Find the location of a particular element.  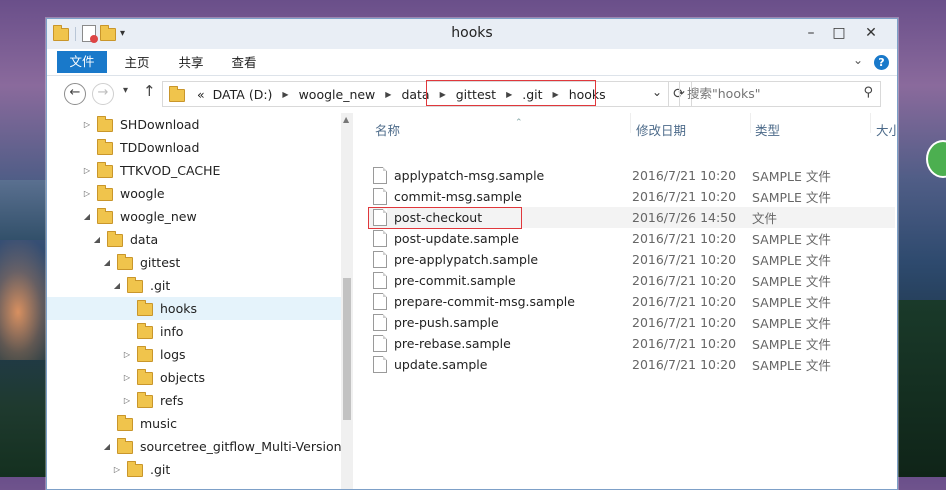

tab-file: 文件 is located at coordinates (82, 62).